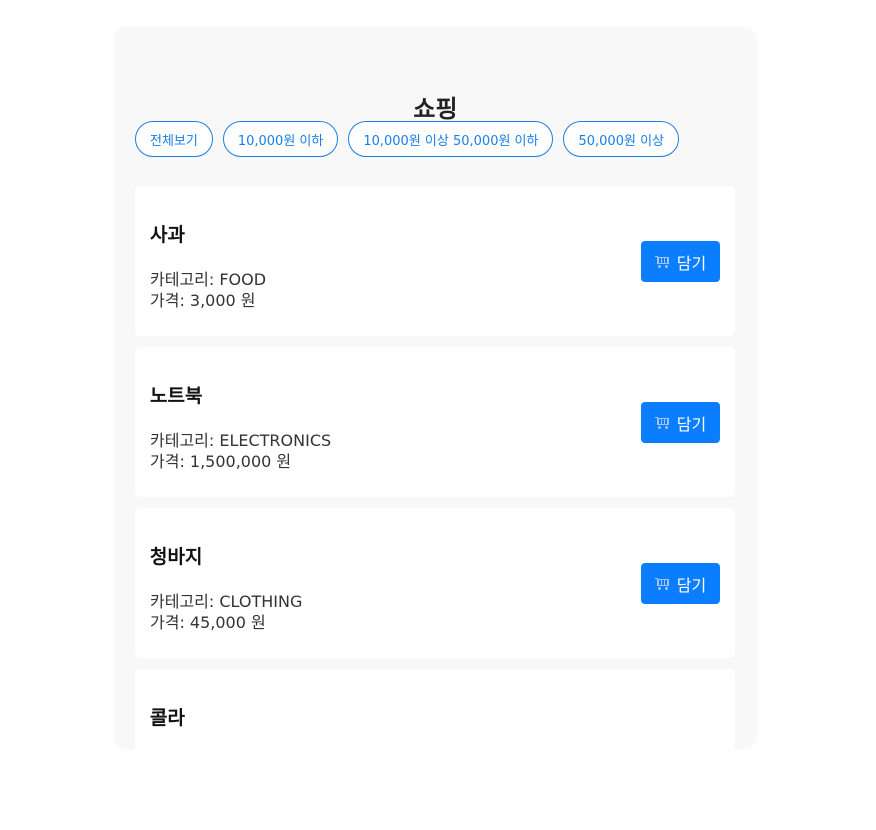  Describe the element at coordinates (174, 139) in the screenshot. I see `filter-all-button: 전체보기` at that location.